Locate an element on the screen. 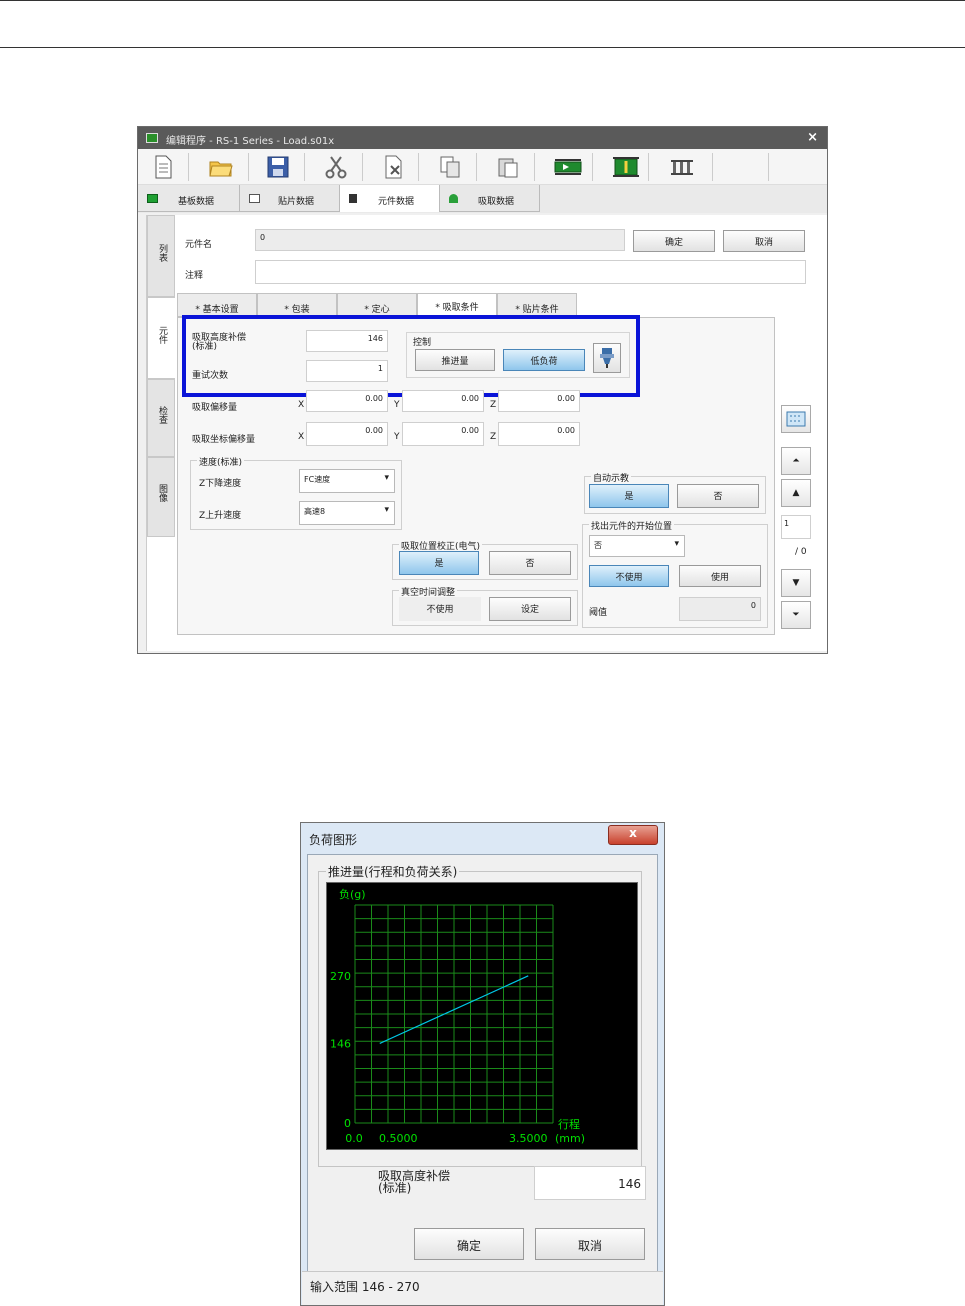  tab-mount-conditions: * 贴片条件 is located at coordinates (537, 305).